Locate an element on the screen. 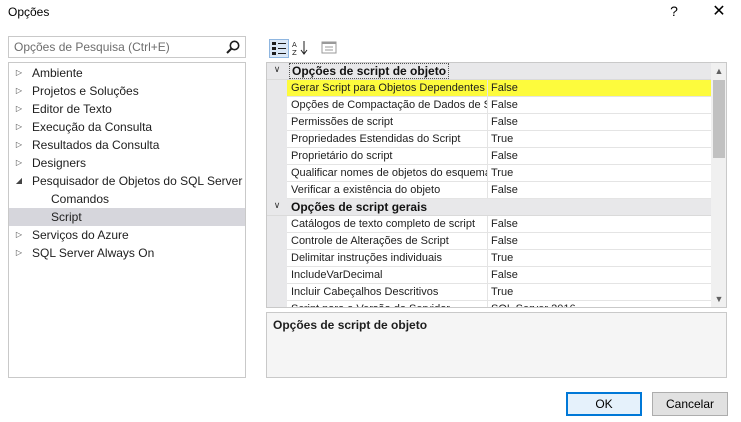 The image size is (741, 422). grid-category-label: Opções de script de objeto is located at coordinates (369, 71).